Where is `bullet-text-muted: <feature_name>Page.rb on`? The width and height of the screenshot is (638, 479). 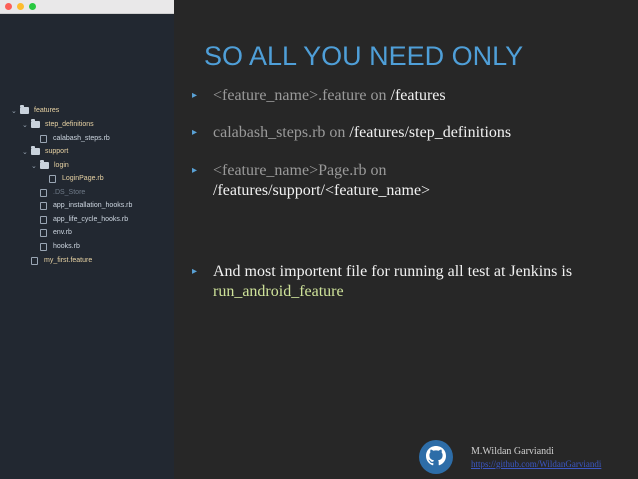
bullet-text-muted: <feature_name>Page.rb on is located at coordinates (300, 170).